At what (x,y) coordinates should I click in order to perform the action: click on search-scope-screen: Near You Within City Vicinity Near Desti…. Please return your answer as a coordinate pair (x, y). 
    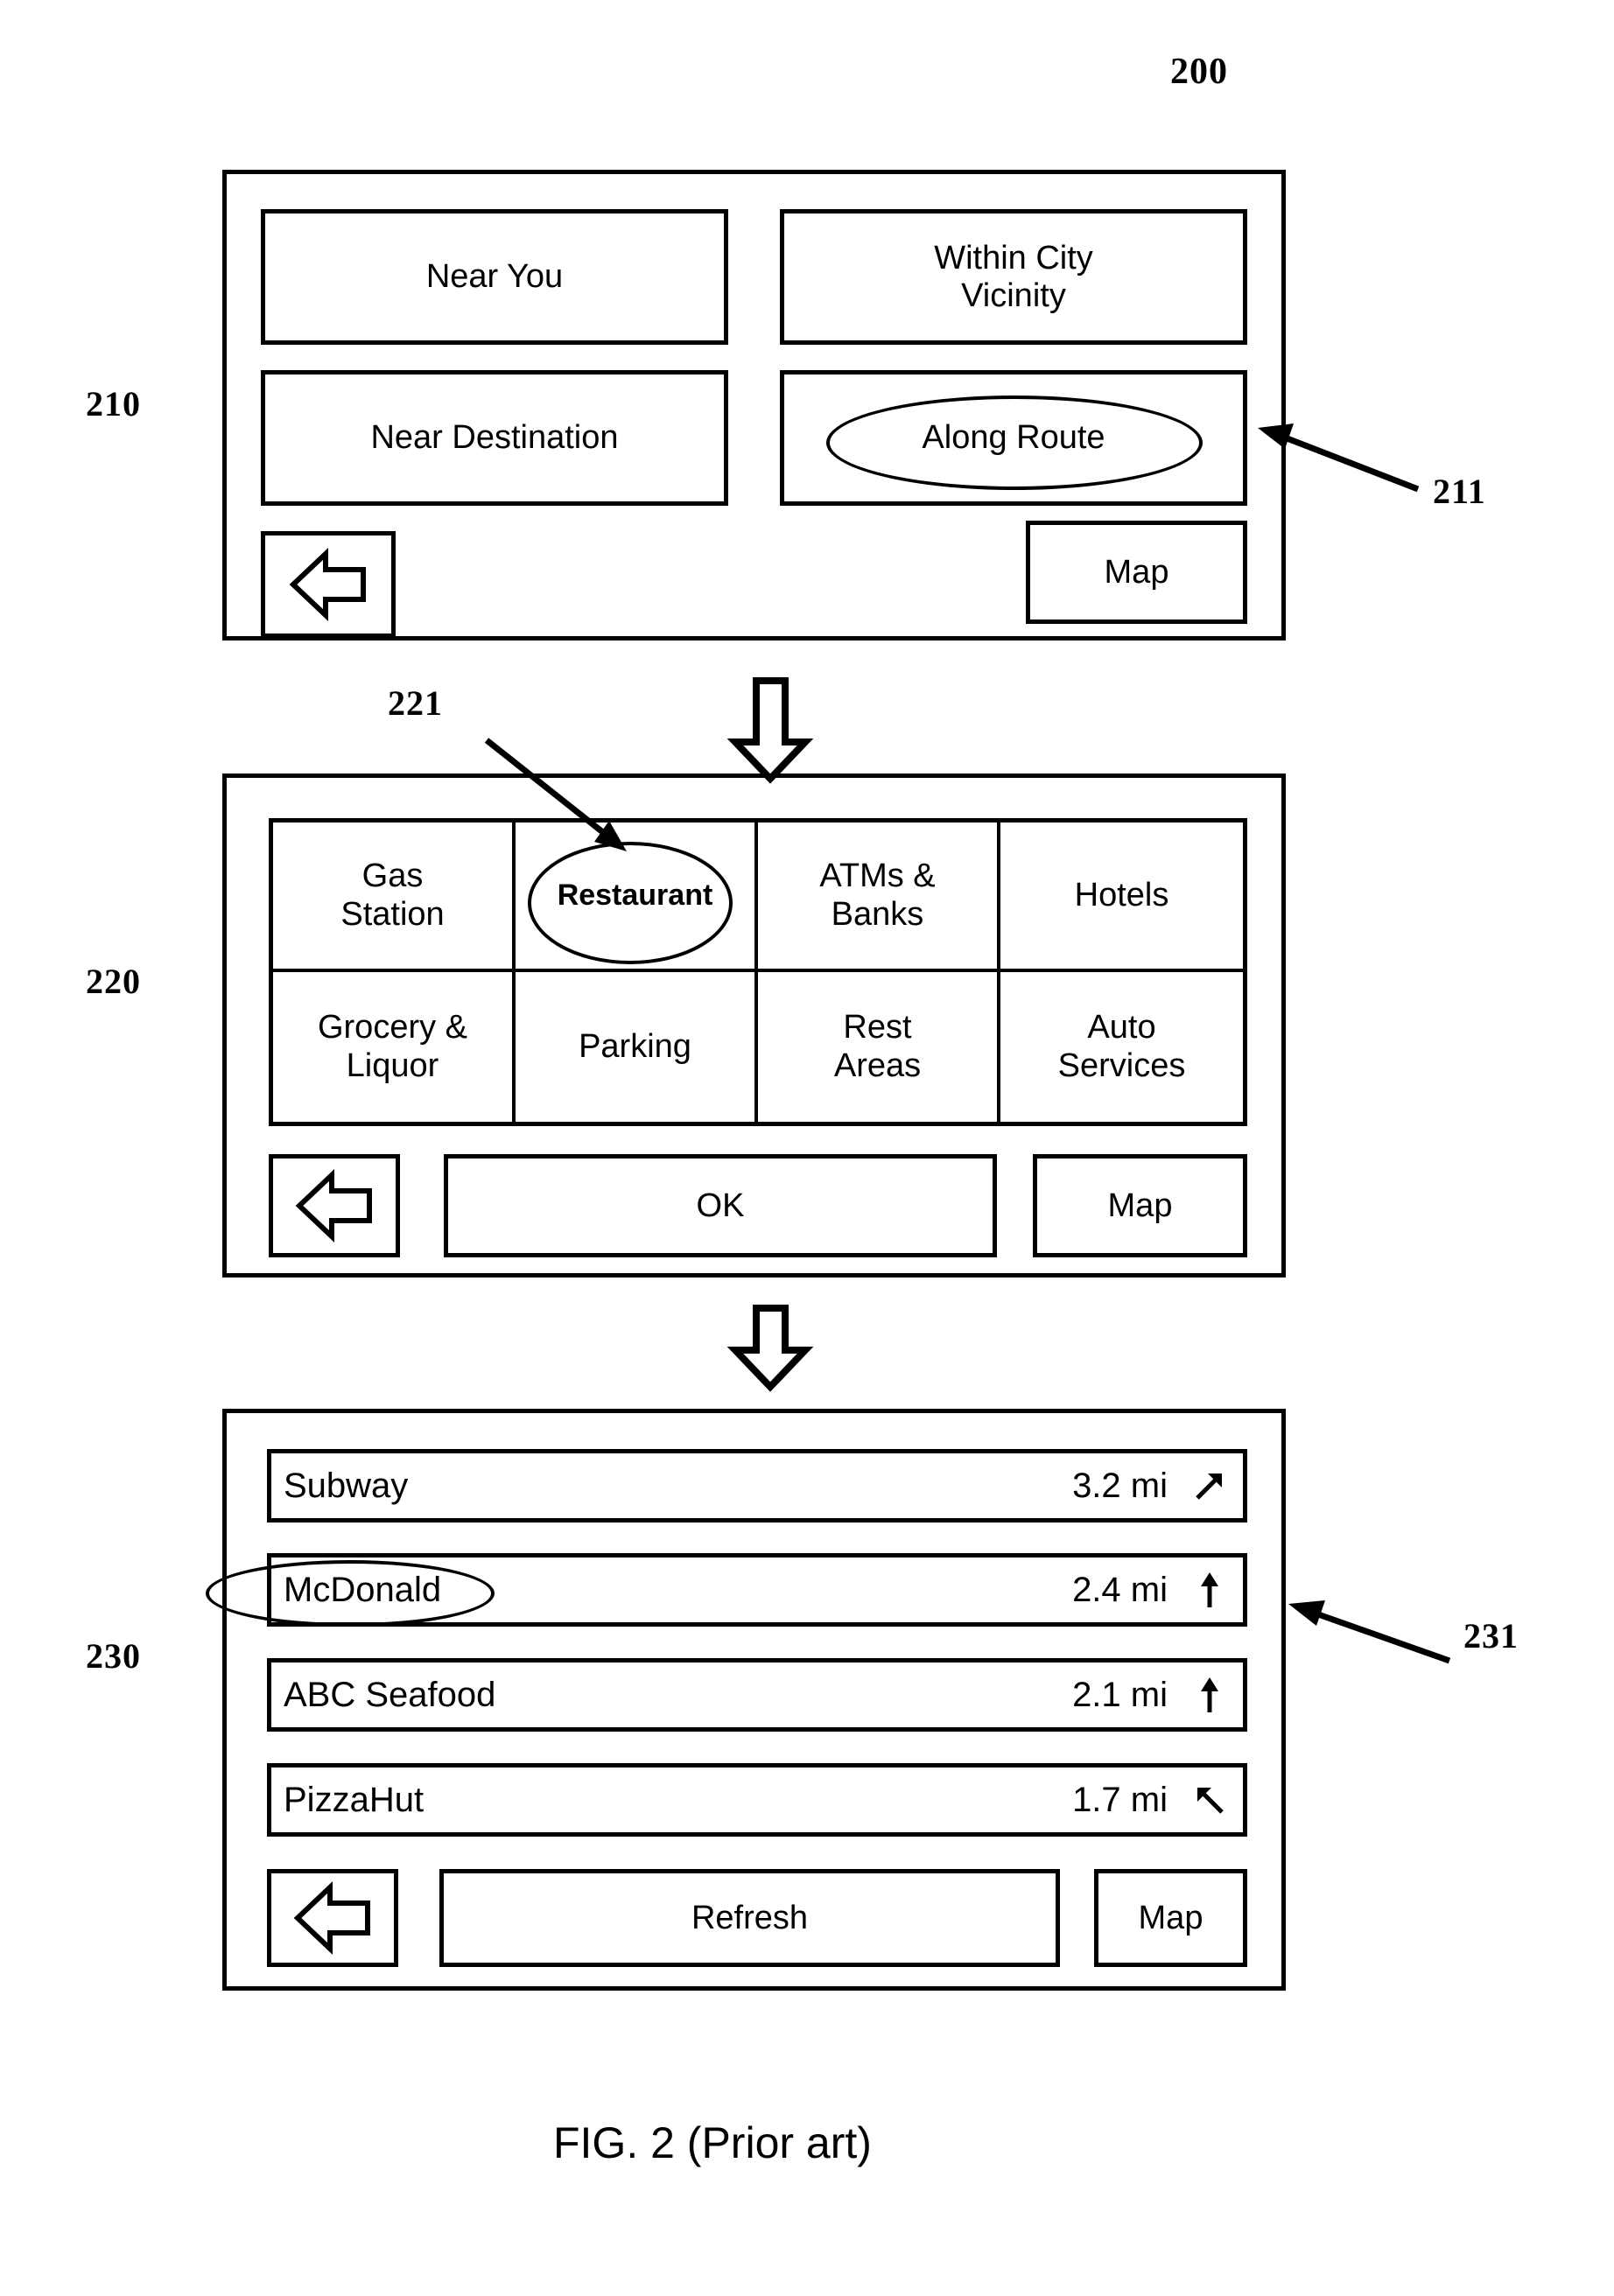
    Looking at the image, I should click on (754, 405).